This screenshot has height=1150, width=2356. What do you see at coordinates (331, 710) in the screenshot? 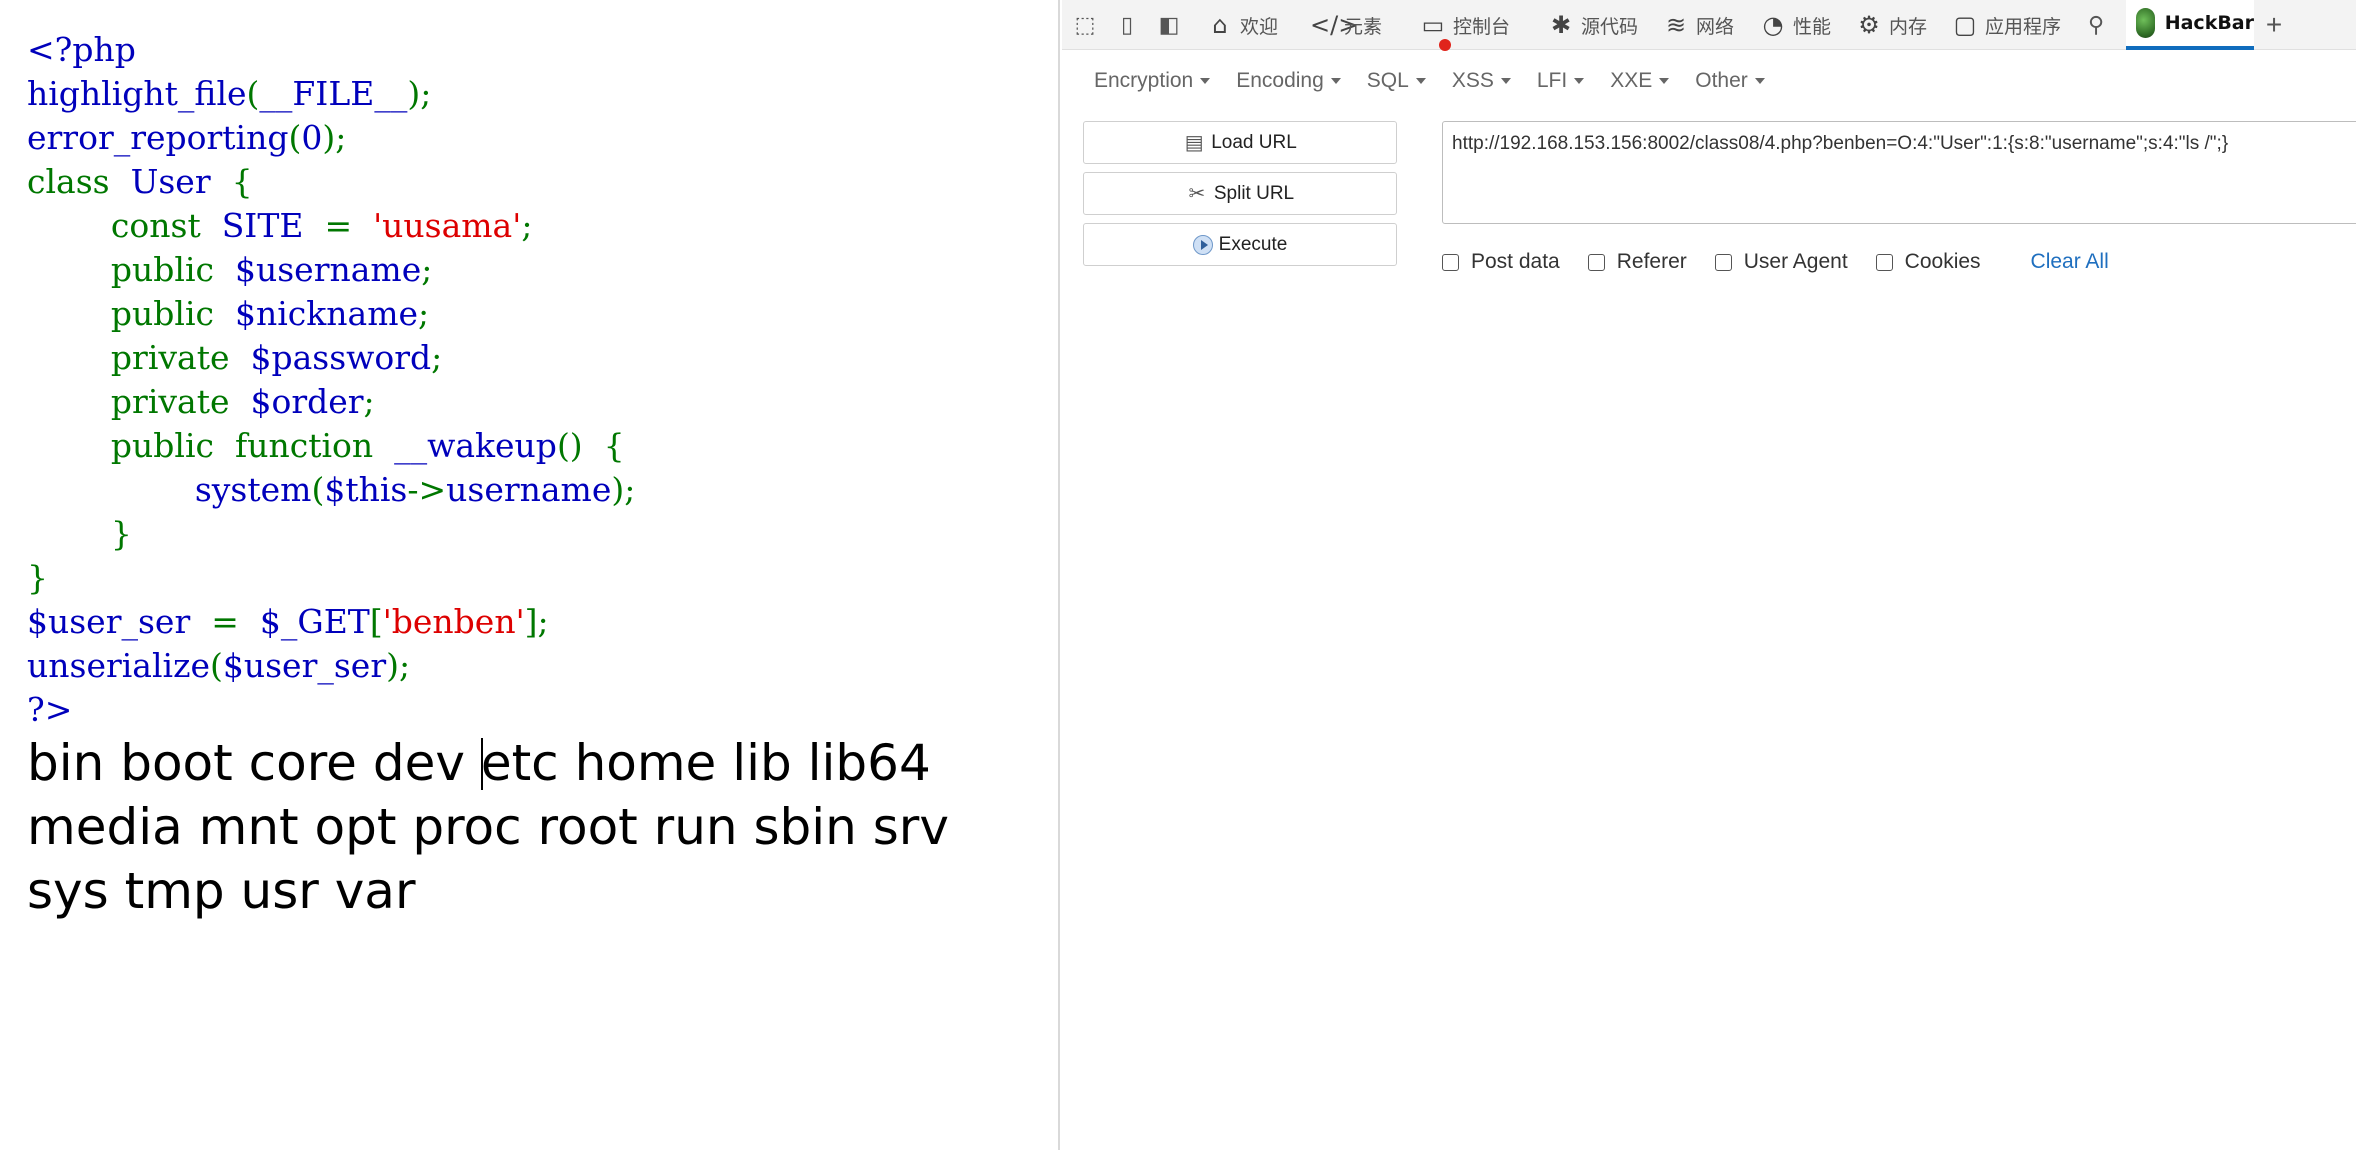
I see `code-line: ?>` at bounding box center [331, 710].